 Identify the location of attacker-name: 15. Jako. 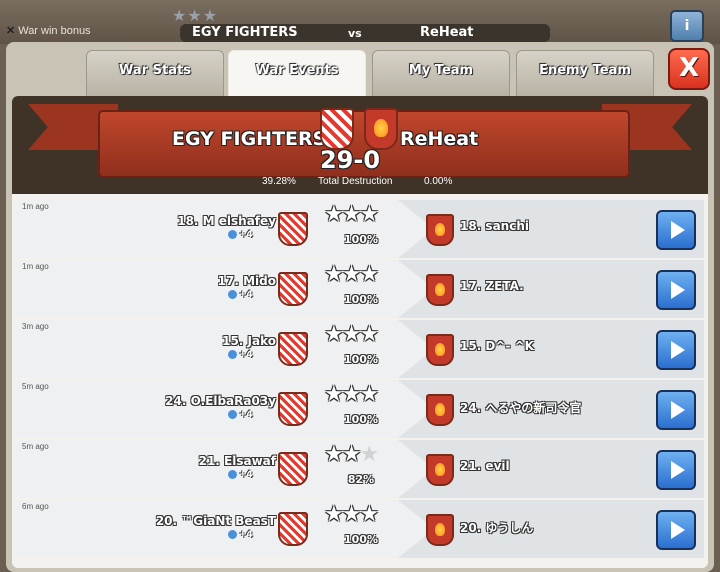
(249, 341).